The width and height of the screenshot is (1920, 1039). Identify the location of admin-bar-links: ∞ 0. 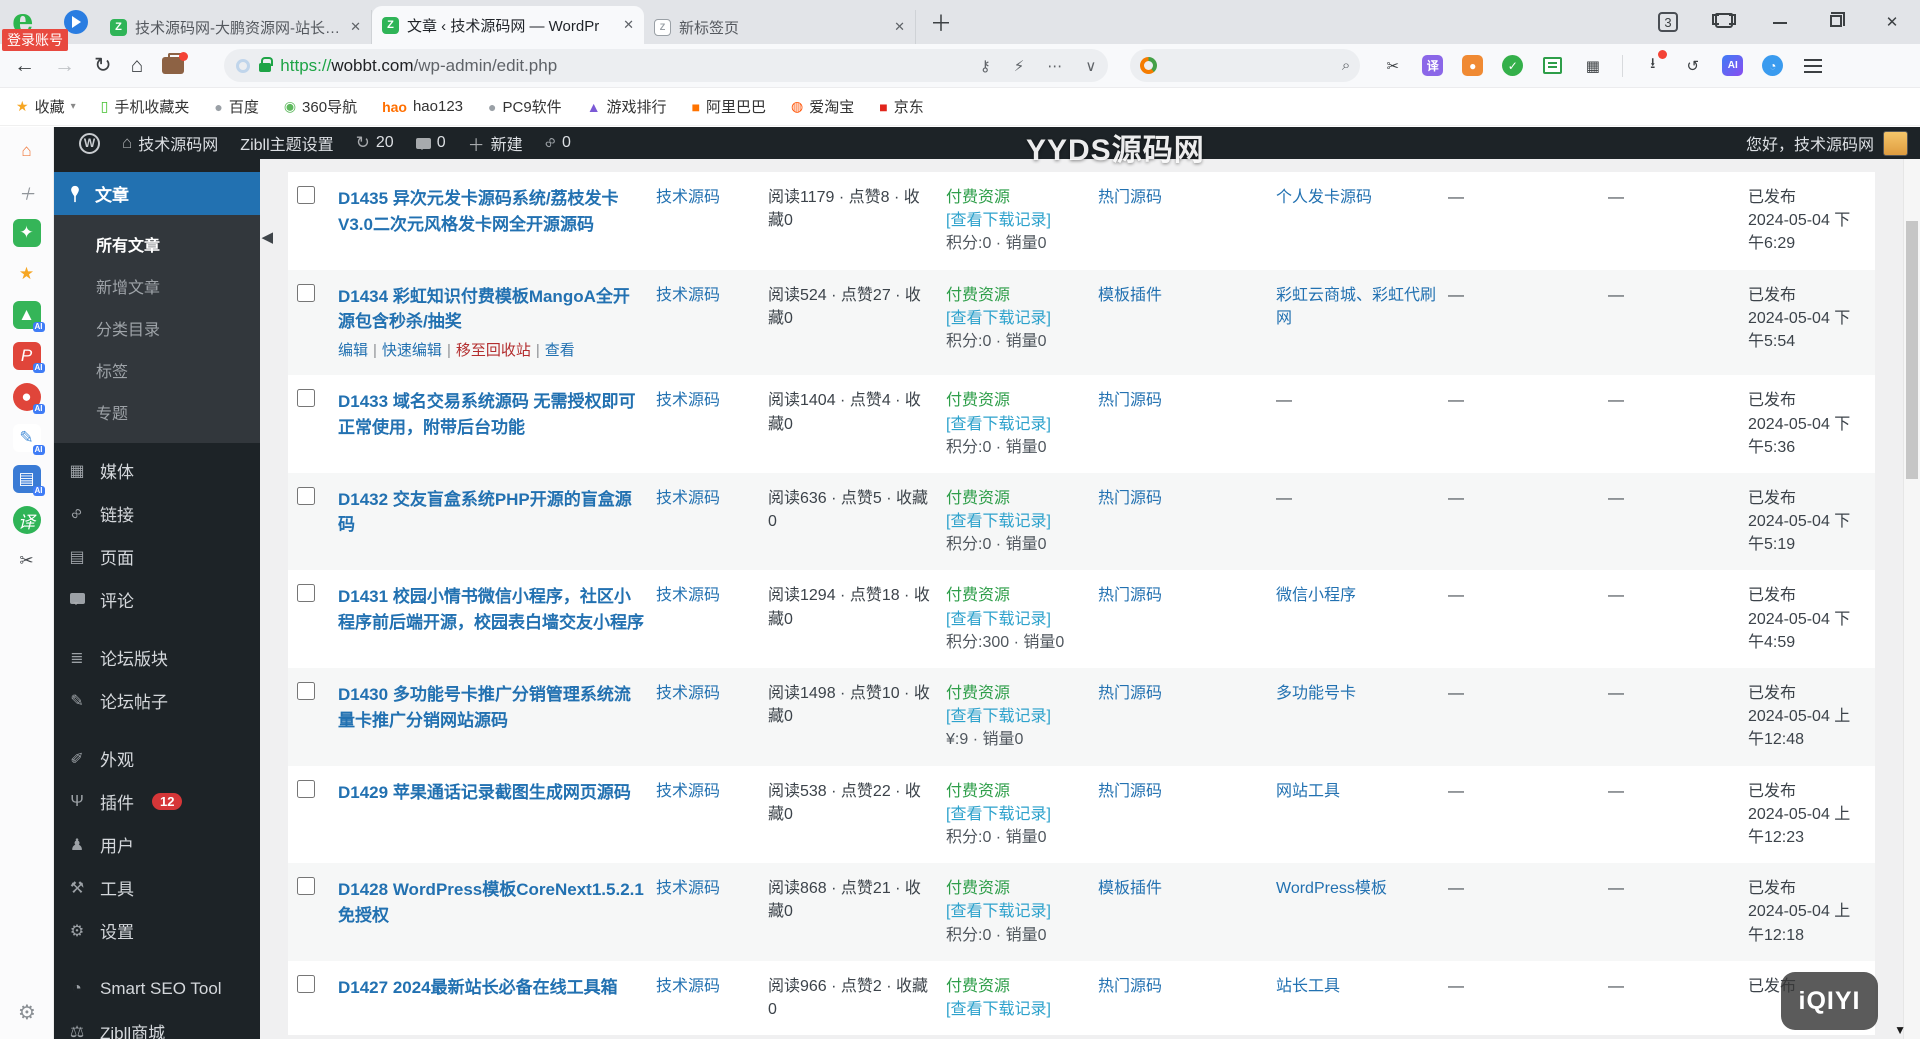
(558, 143).